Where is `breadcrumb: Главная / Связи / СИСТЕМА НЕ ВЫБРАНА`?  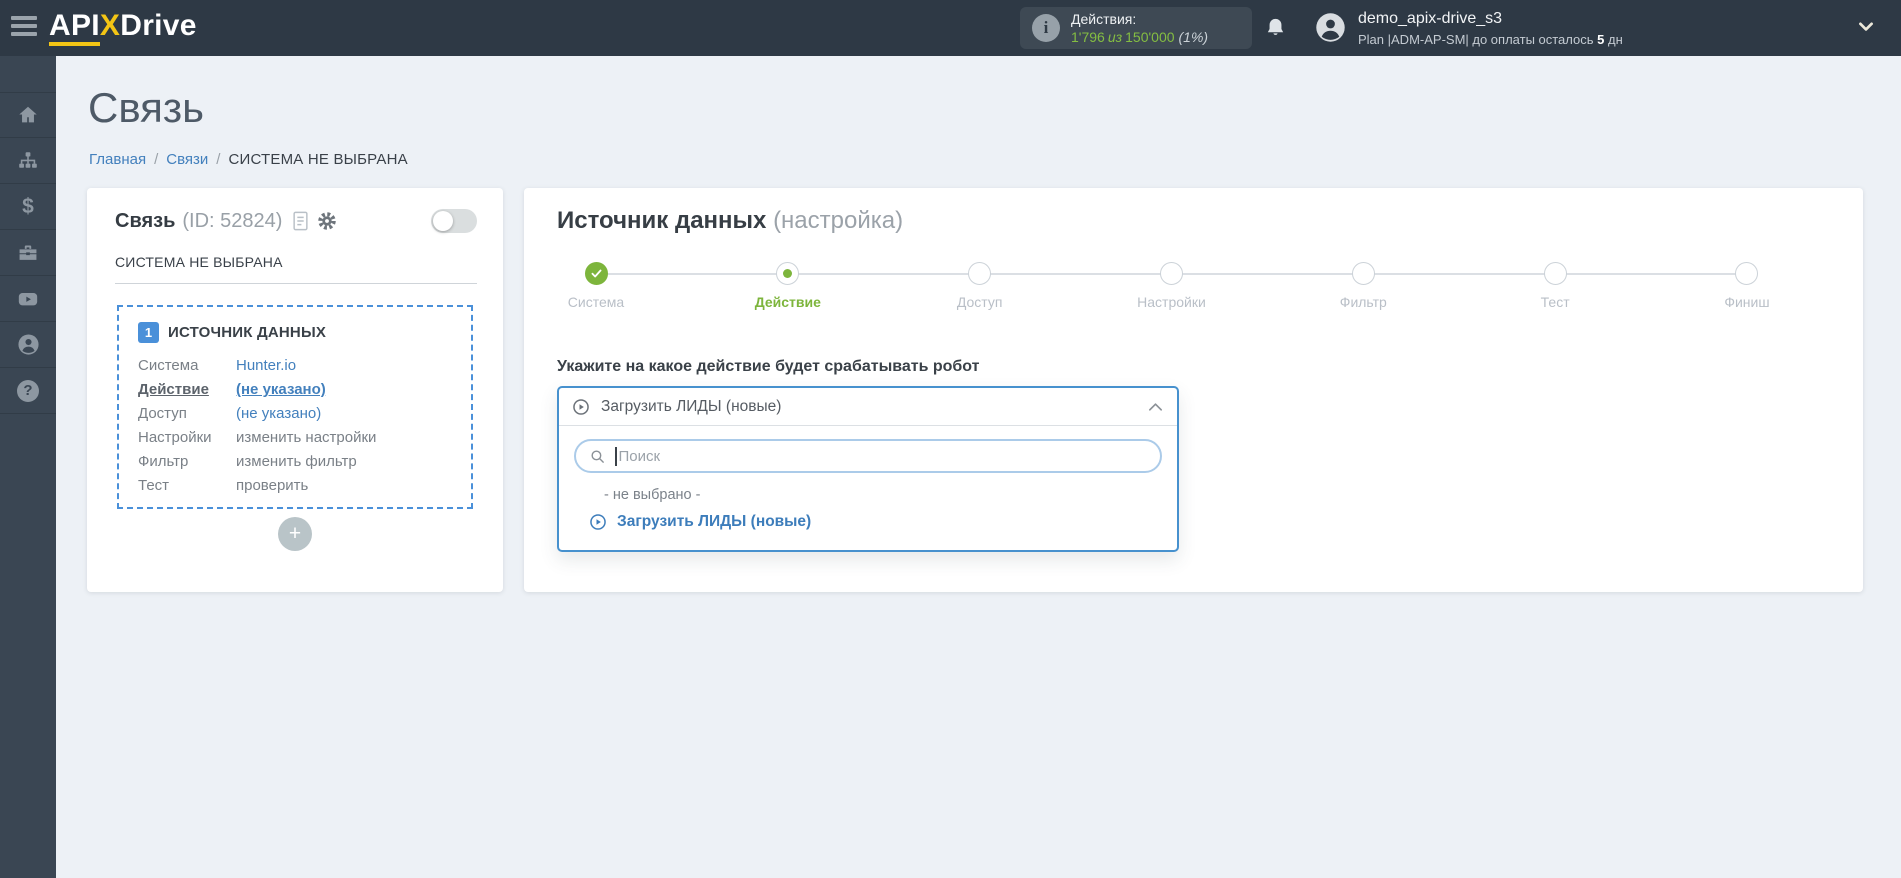 breadcrumb: Главная / Связи / СИСТЕМА НЕ ВЫБРАНА is located at coordinates (248, 159).